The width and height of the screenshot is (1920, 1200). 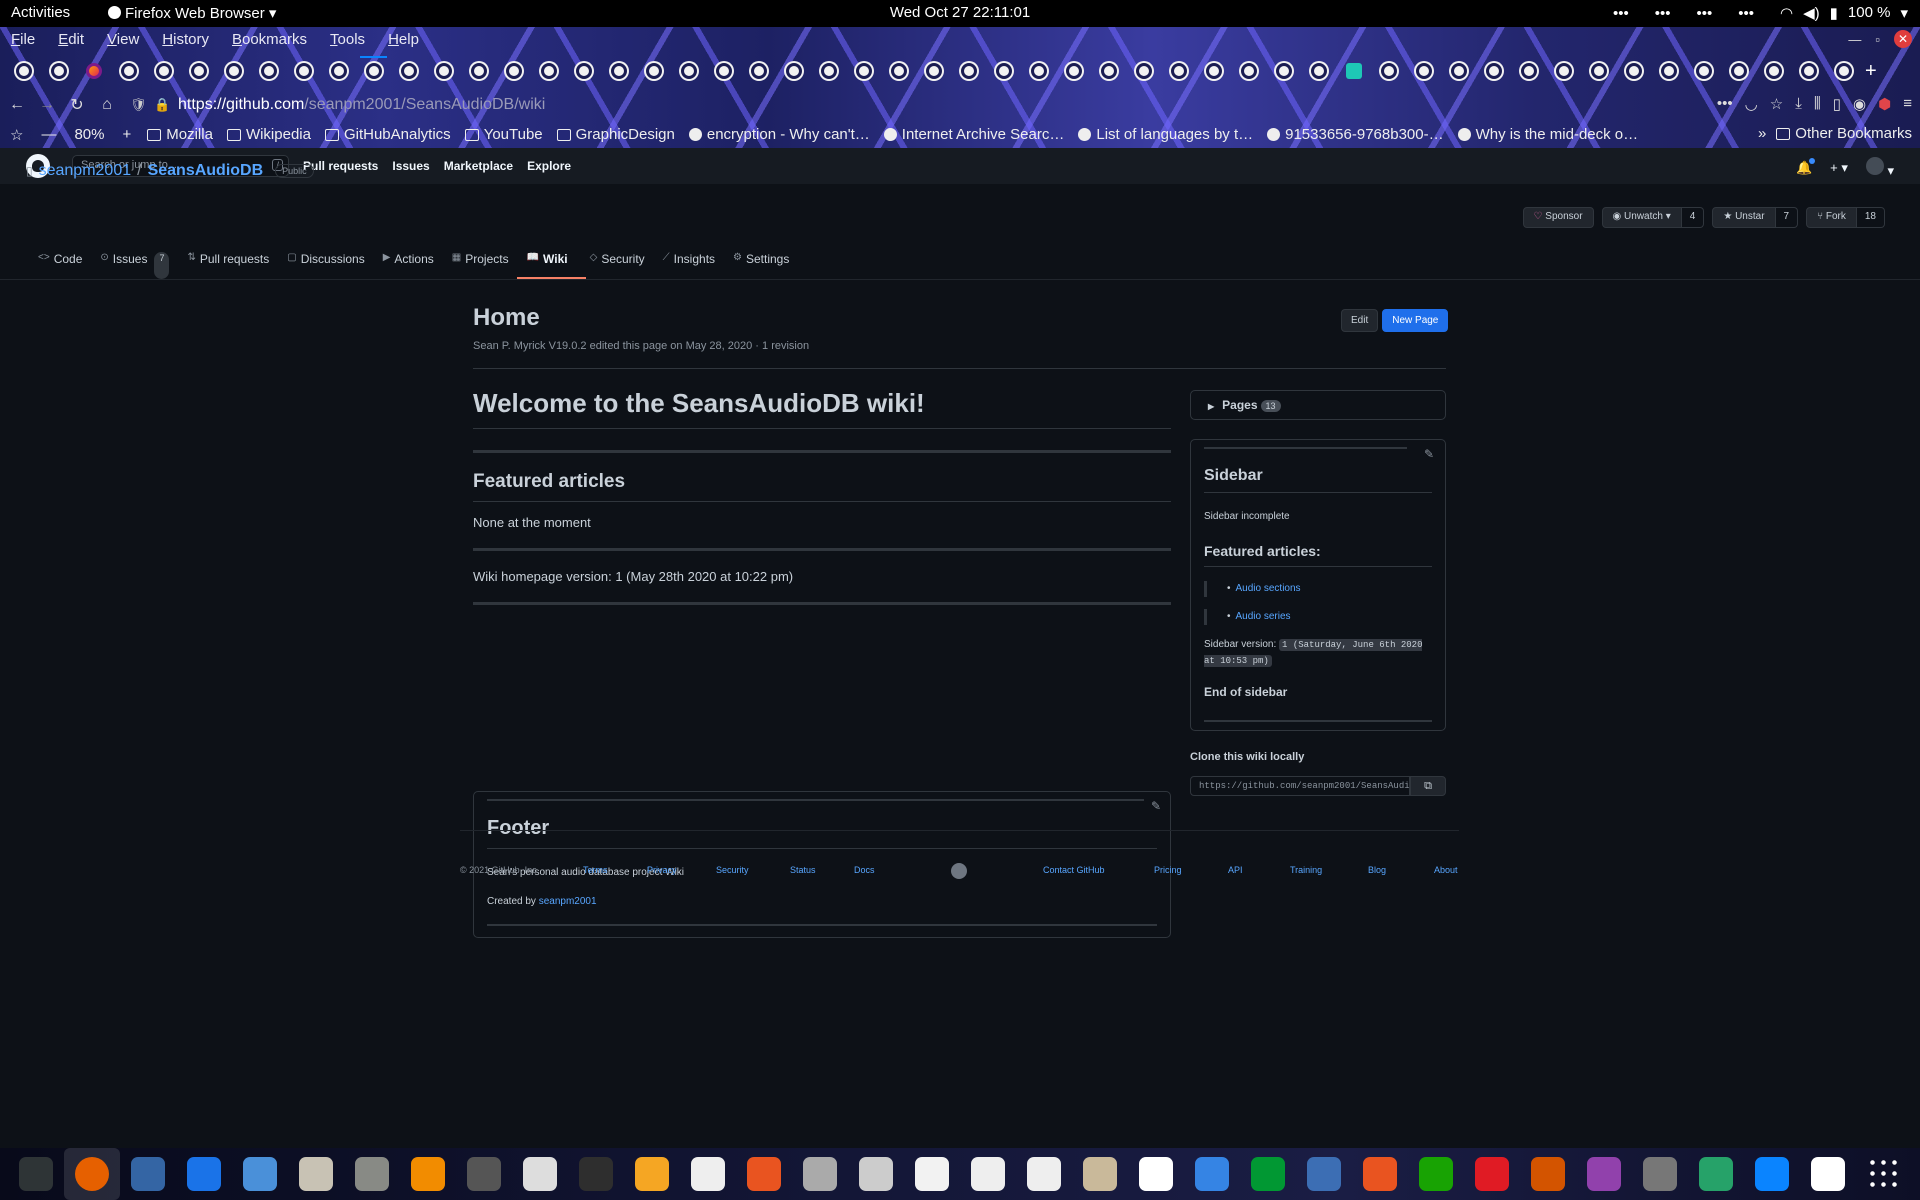 I want to click on copy-icon: ⧉, so click(x=1428, y=786).